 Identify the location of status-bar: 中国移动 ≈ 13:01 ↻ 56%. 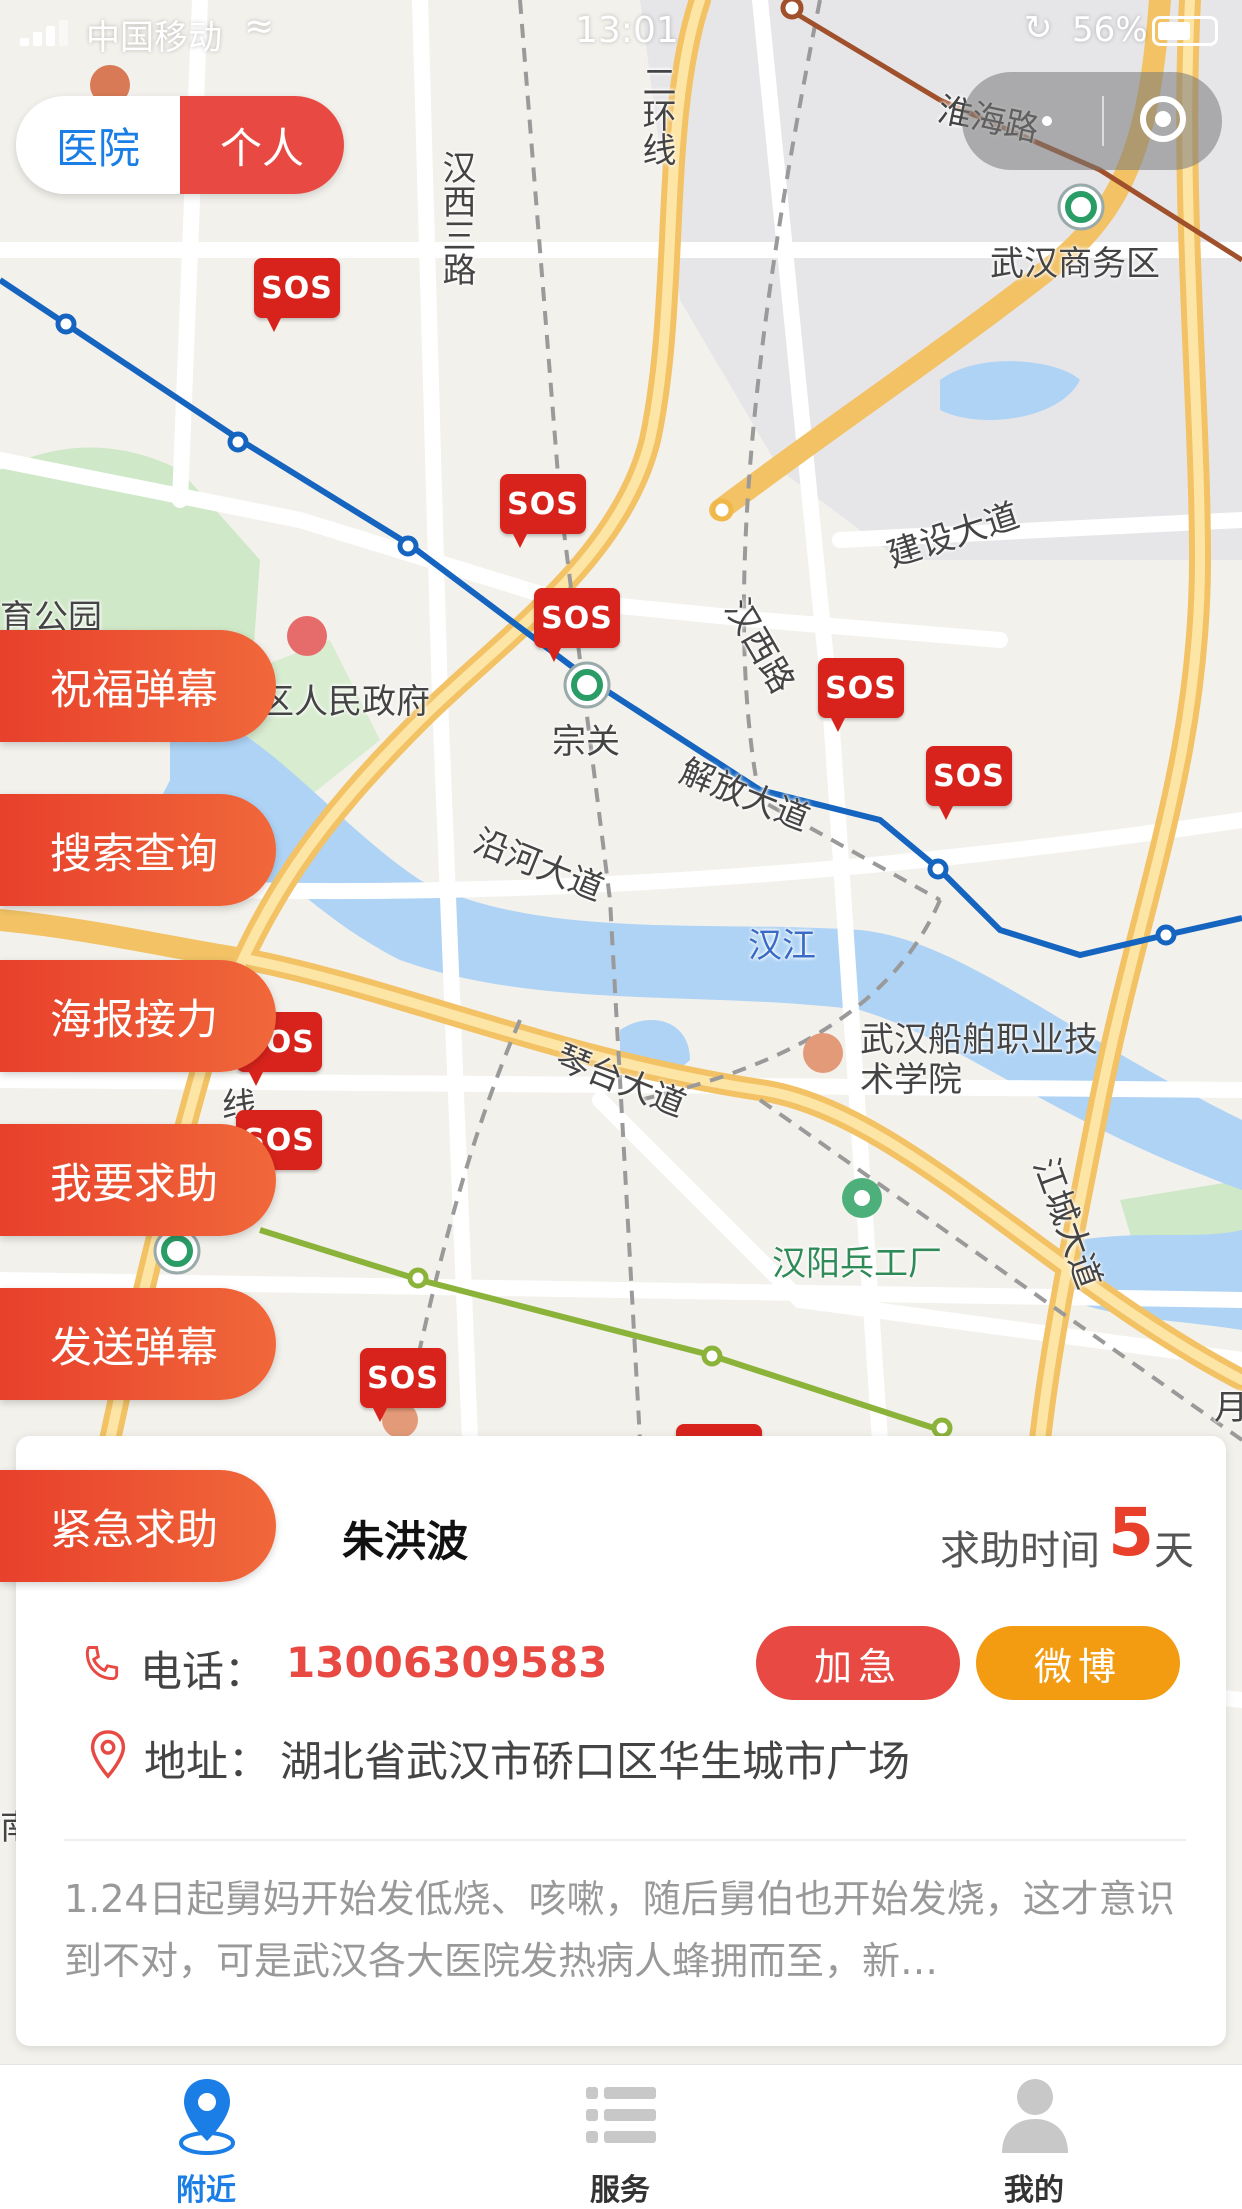
(621, 31).